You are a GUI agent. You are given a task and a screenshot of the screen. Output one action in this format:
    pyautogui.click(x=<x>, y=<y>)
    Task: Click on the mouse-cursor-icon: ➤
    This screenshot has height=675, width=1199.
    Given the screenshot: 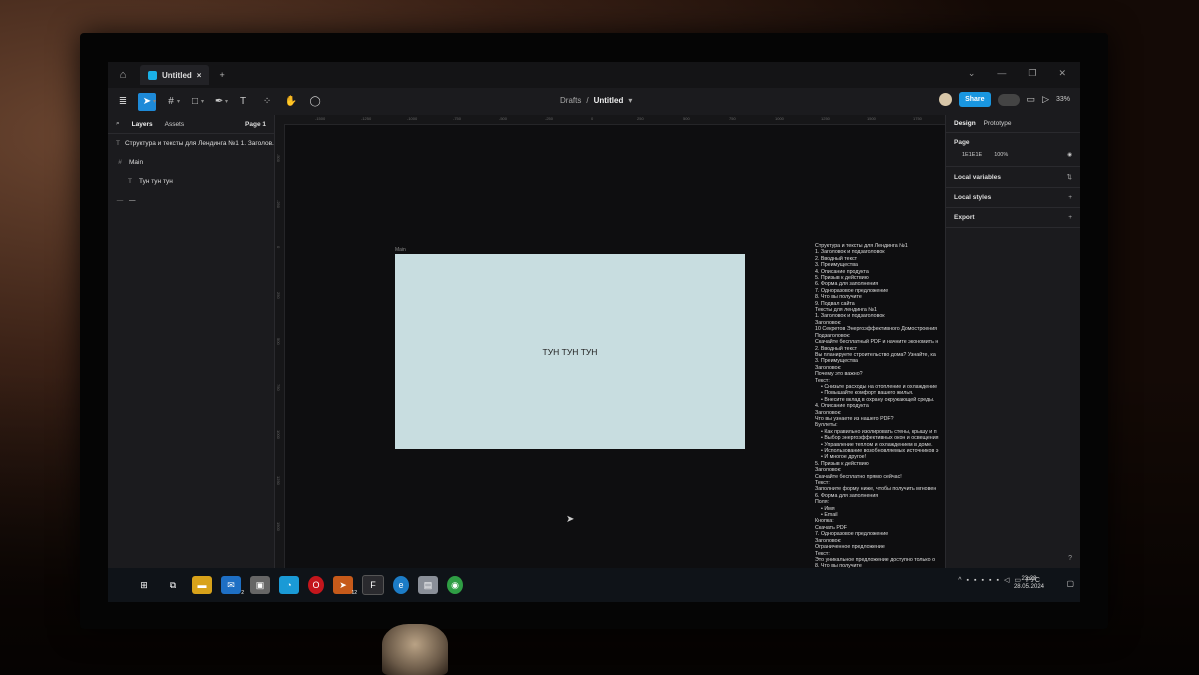 What is the action you would take?
    pyautogui.click(x=570, y=519)
    